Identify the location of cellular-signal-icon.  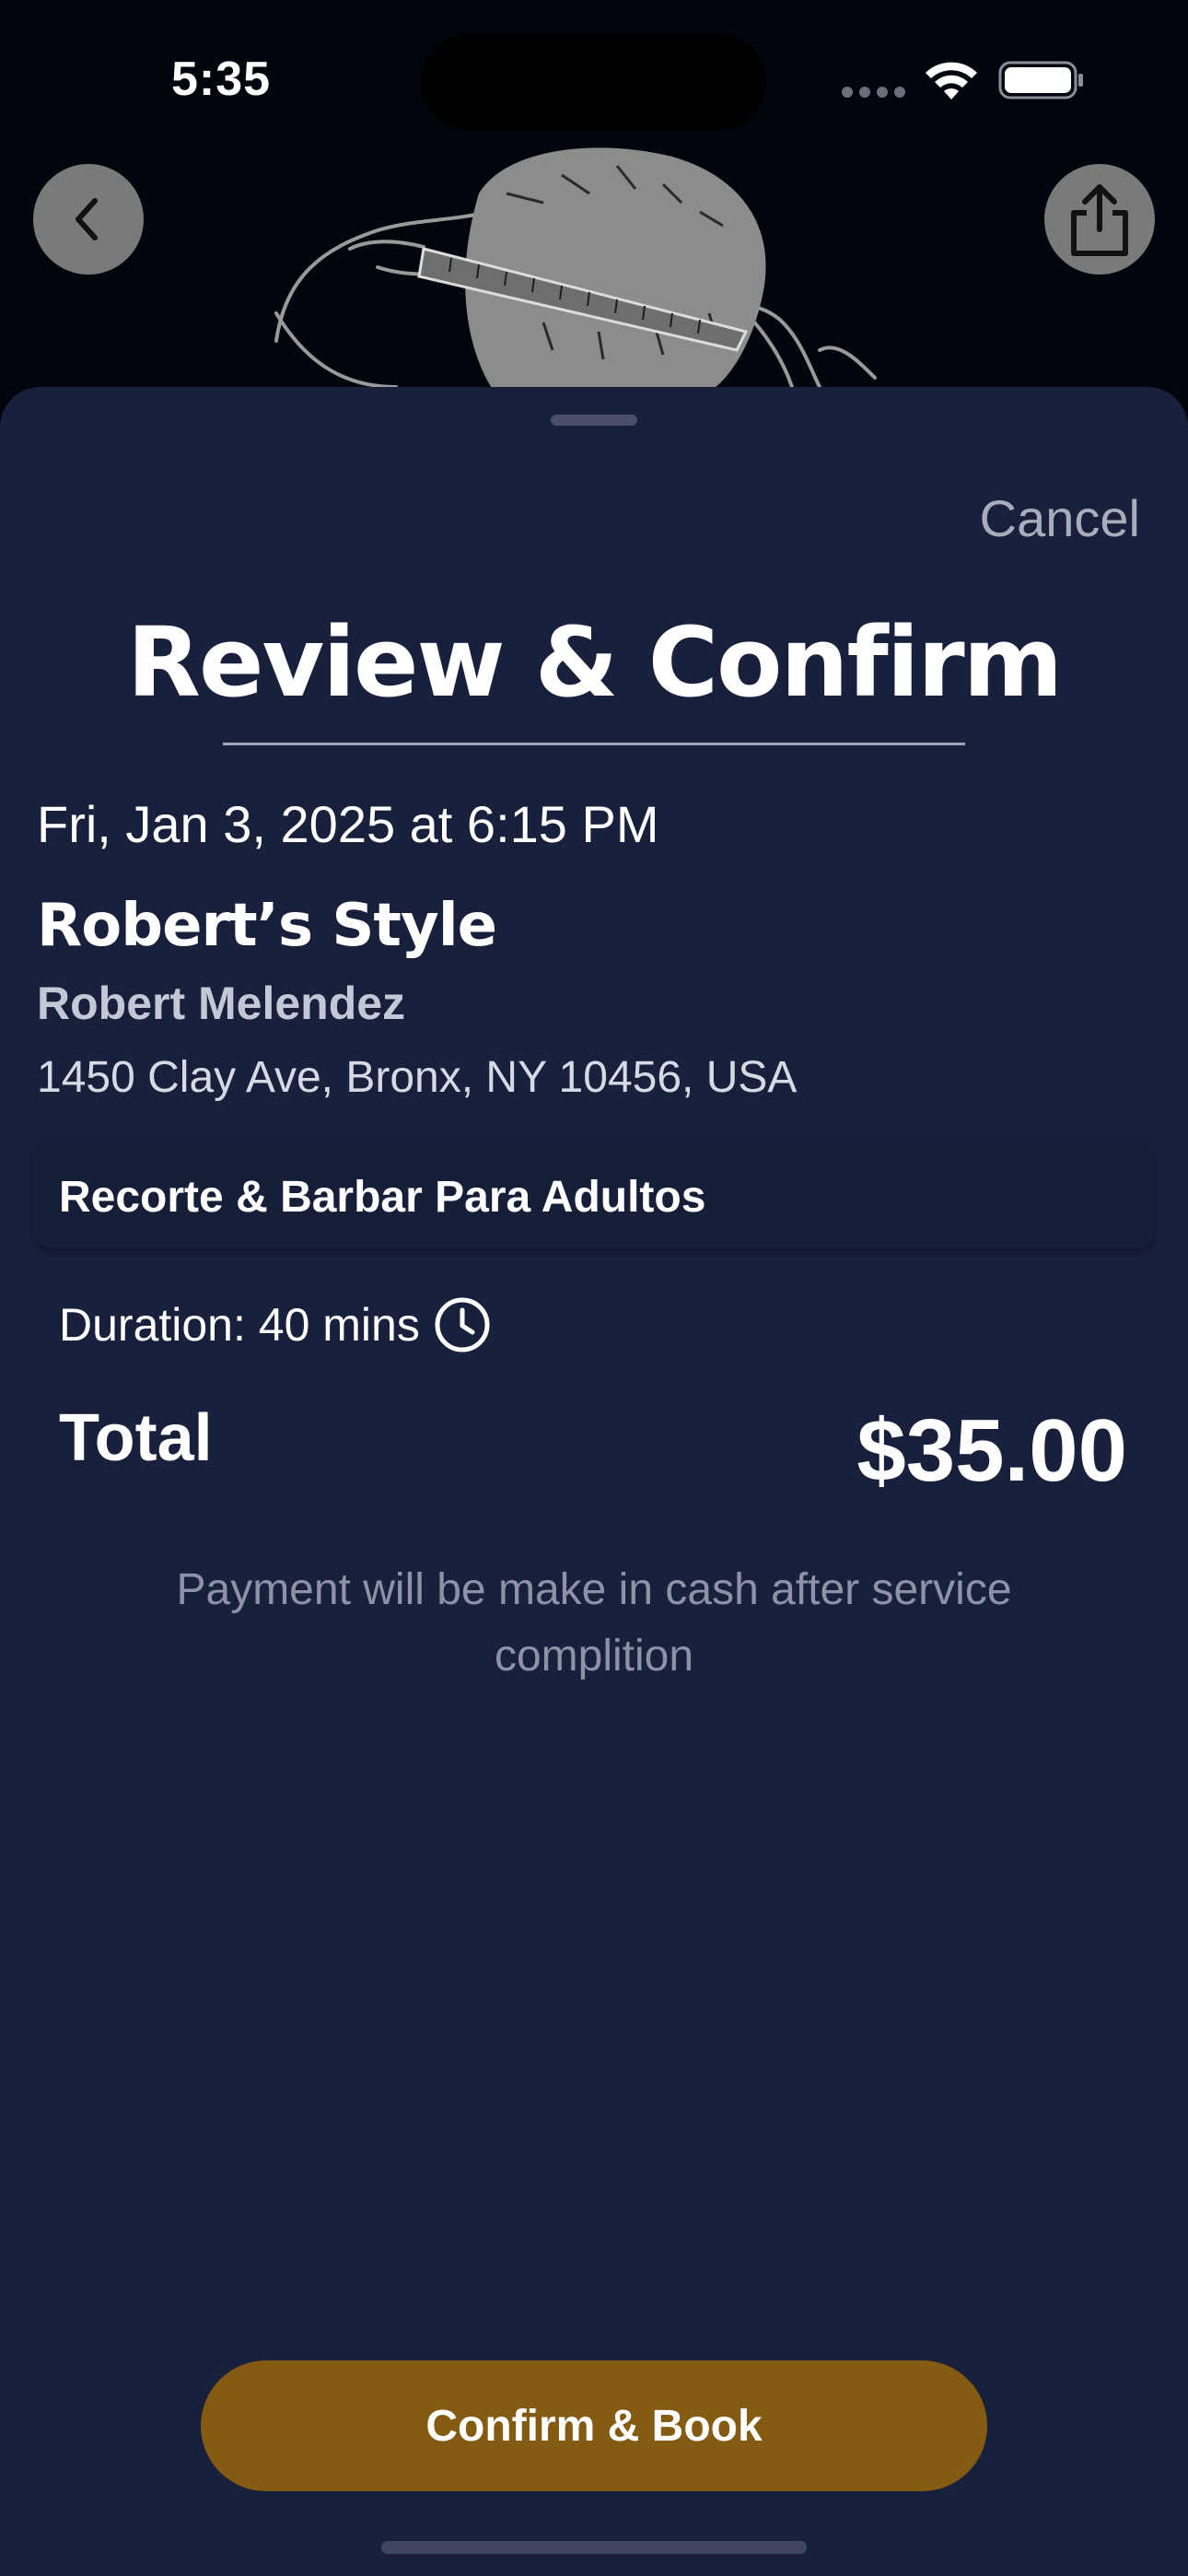
(874, 92).